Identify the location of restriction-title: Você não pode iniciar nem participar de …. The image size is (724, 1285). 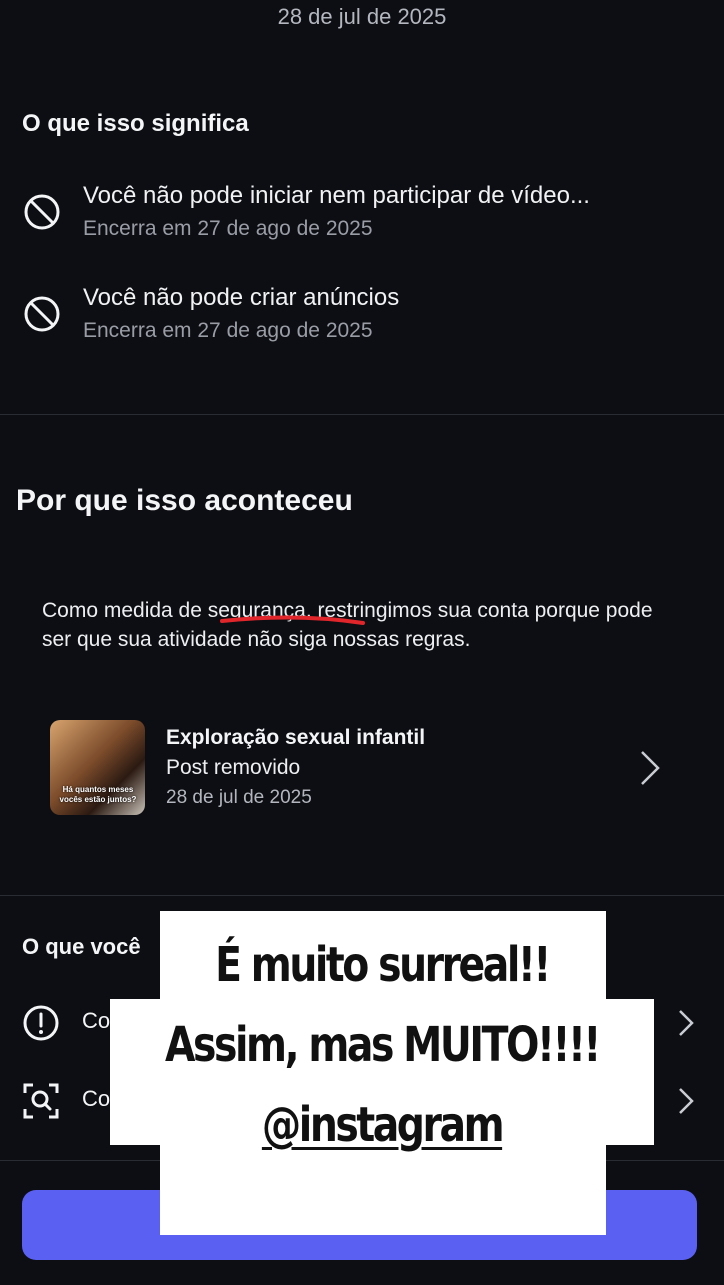
(336, 195).